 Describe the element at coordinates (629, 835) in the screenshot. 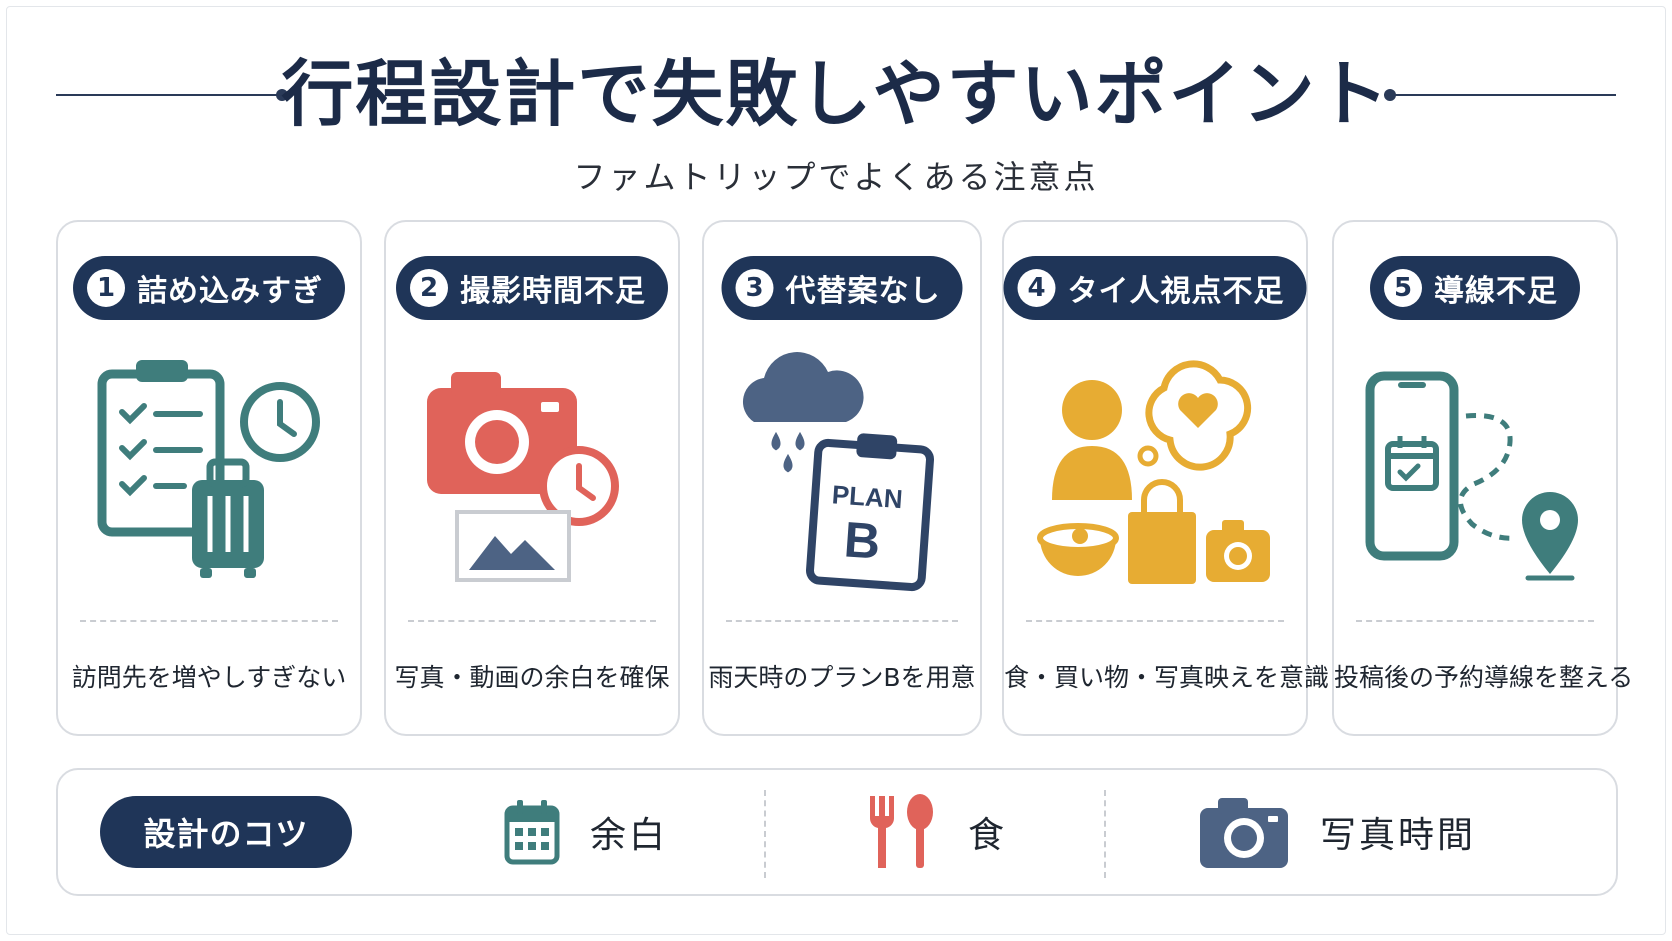

I see `tip-margin-label: 余白` at that location.